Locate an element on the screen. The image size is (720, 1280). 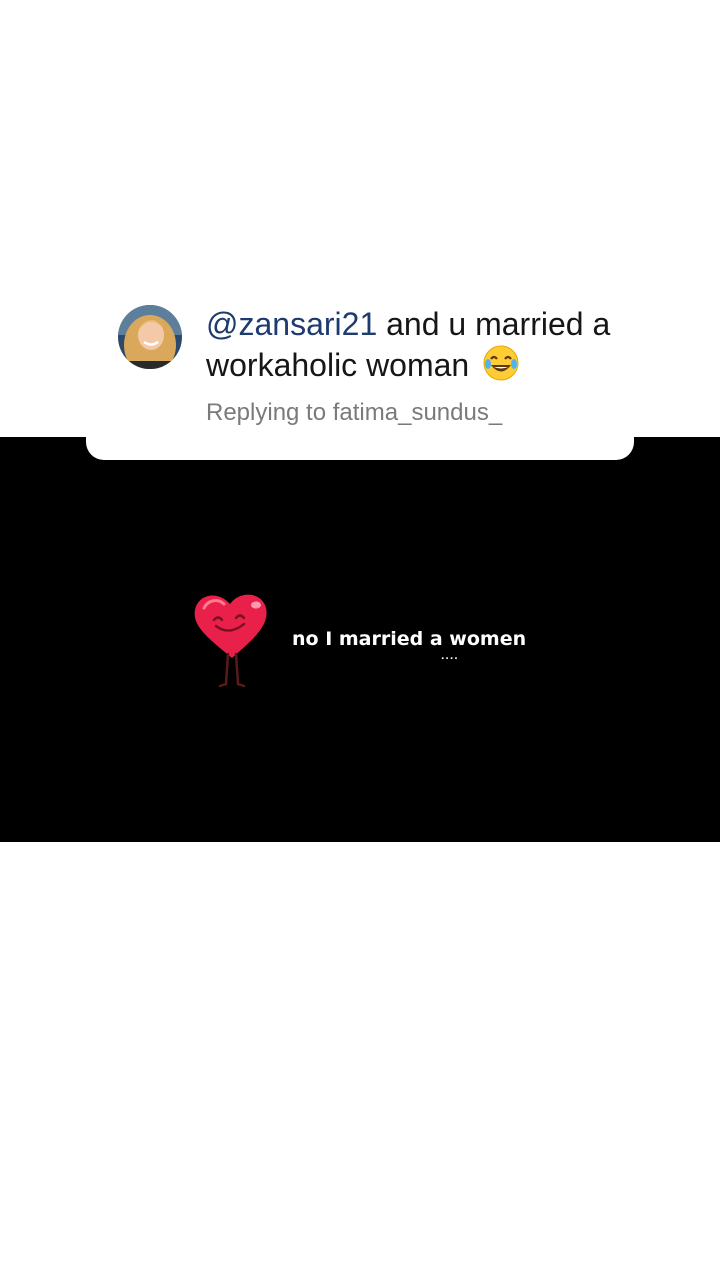
avatar is located at coordinates (150, 337).